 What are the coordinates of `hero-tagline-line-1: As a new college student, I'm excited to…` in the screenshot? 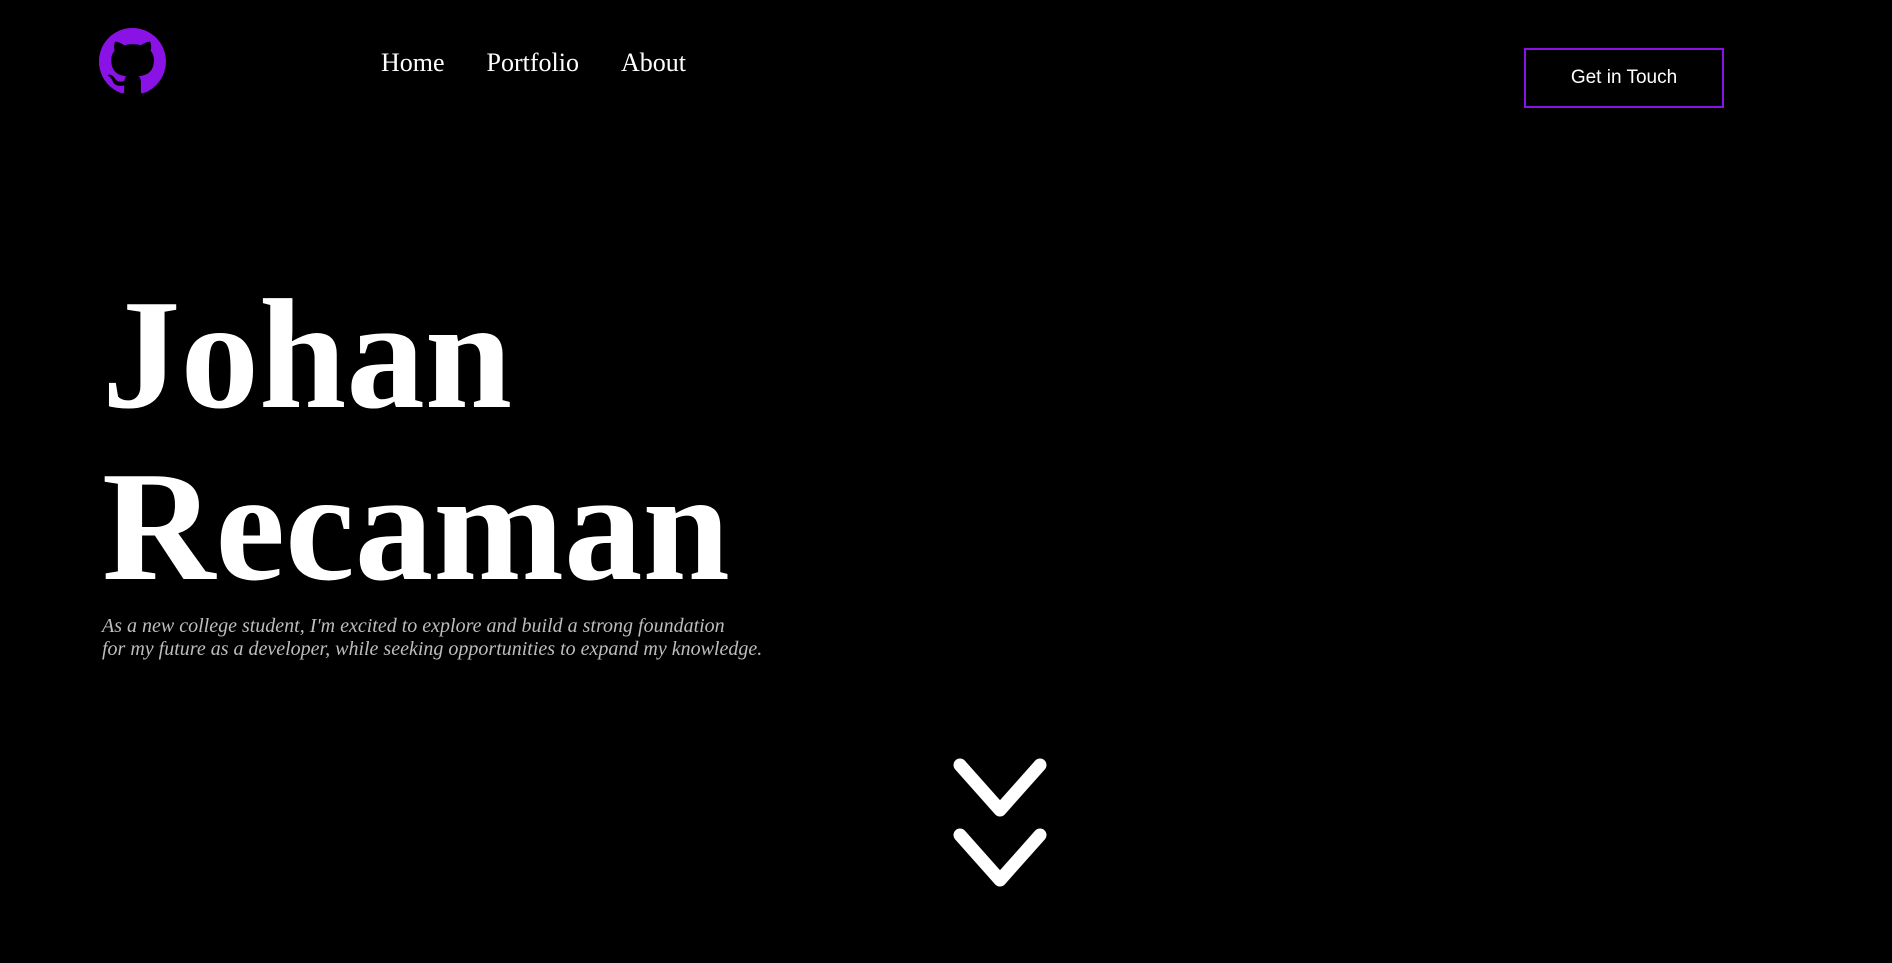 It's located at (413, 626).